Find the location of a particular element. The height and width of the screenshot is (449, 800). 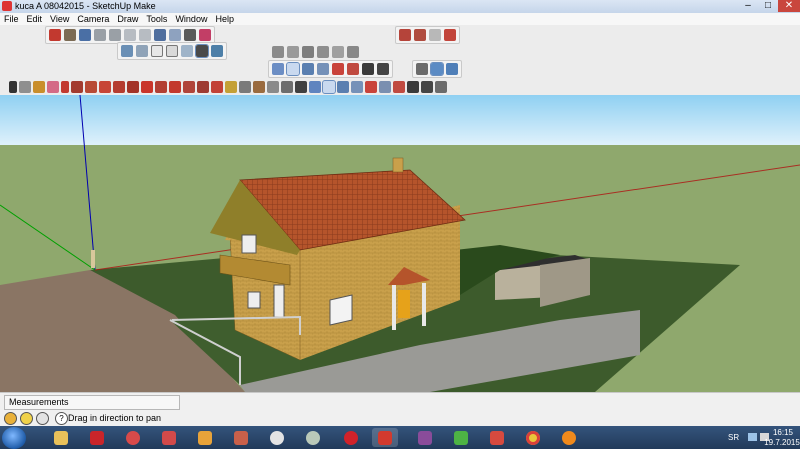

rectangle-icon is located at coordinates (105, 87).